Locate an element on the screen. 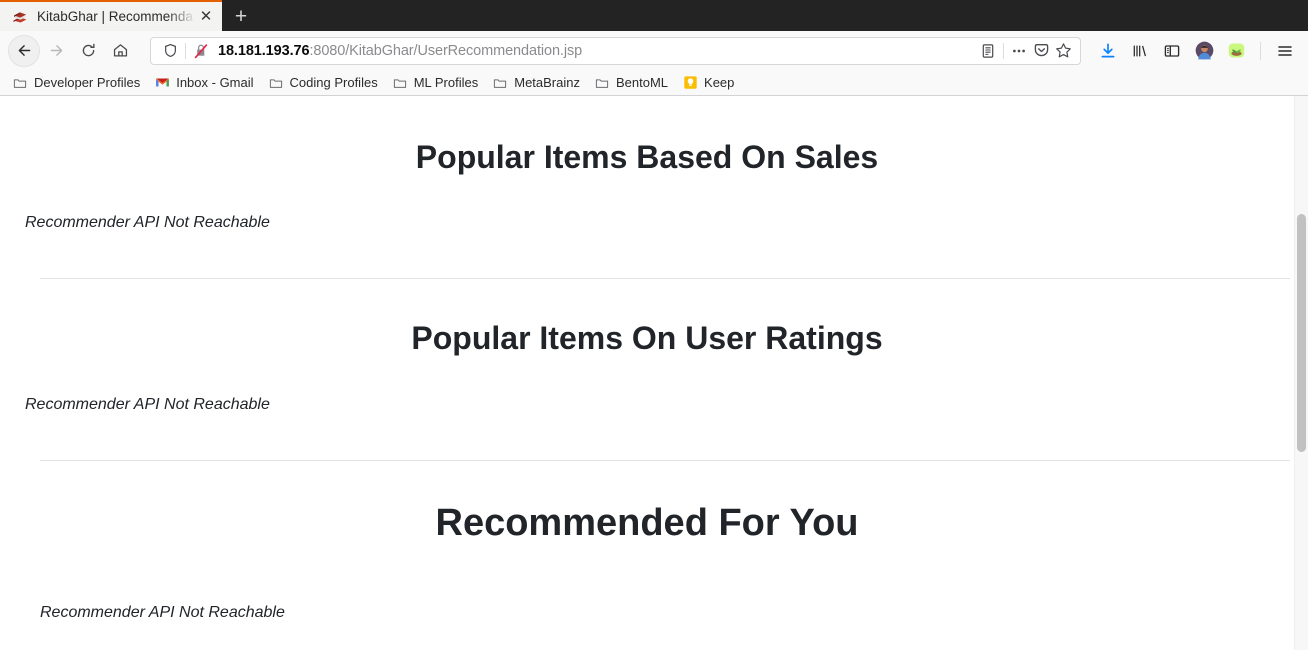  toolbar-divider is located at coordinates (1260, 50).